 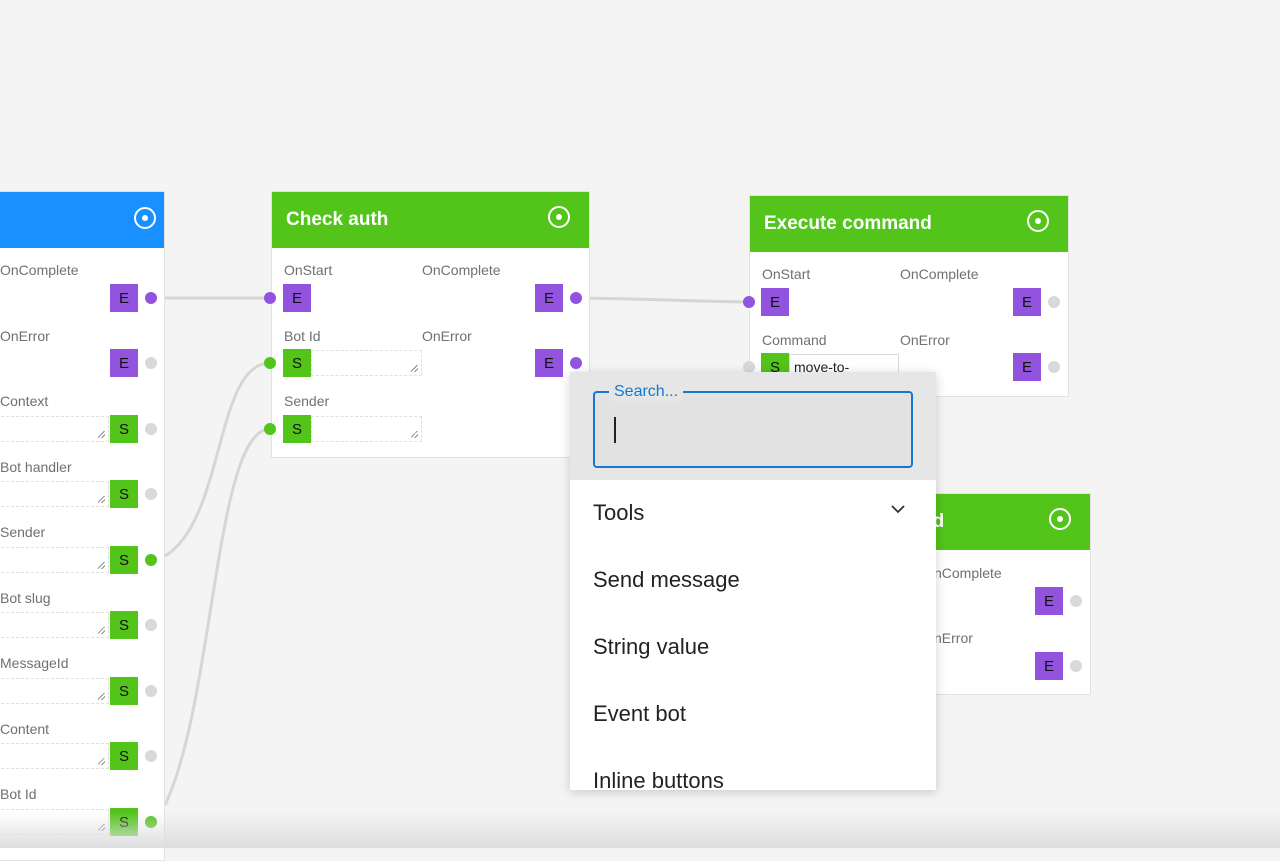 I want to click on output-port-sender, so click(x=151, y=560).